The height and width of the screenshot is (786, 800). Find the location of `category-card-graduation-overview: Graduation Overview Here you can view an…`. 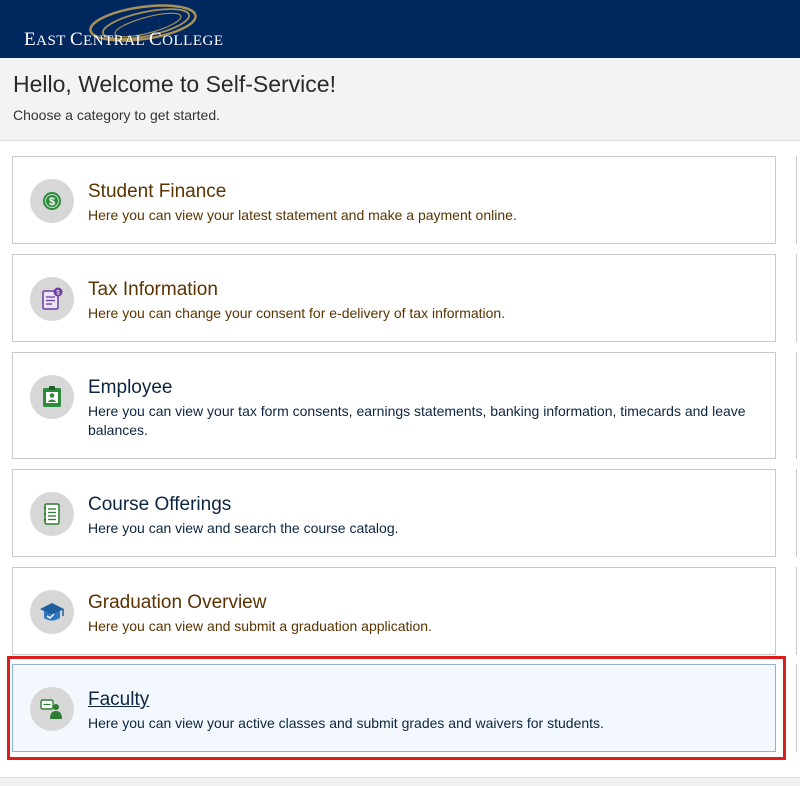

category-card-graduation-overview: Graduation Overview Here you can view an… is located at coordinates (394, 611).